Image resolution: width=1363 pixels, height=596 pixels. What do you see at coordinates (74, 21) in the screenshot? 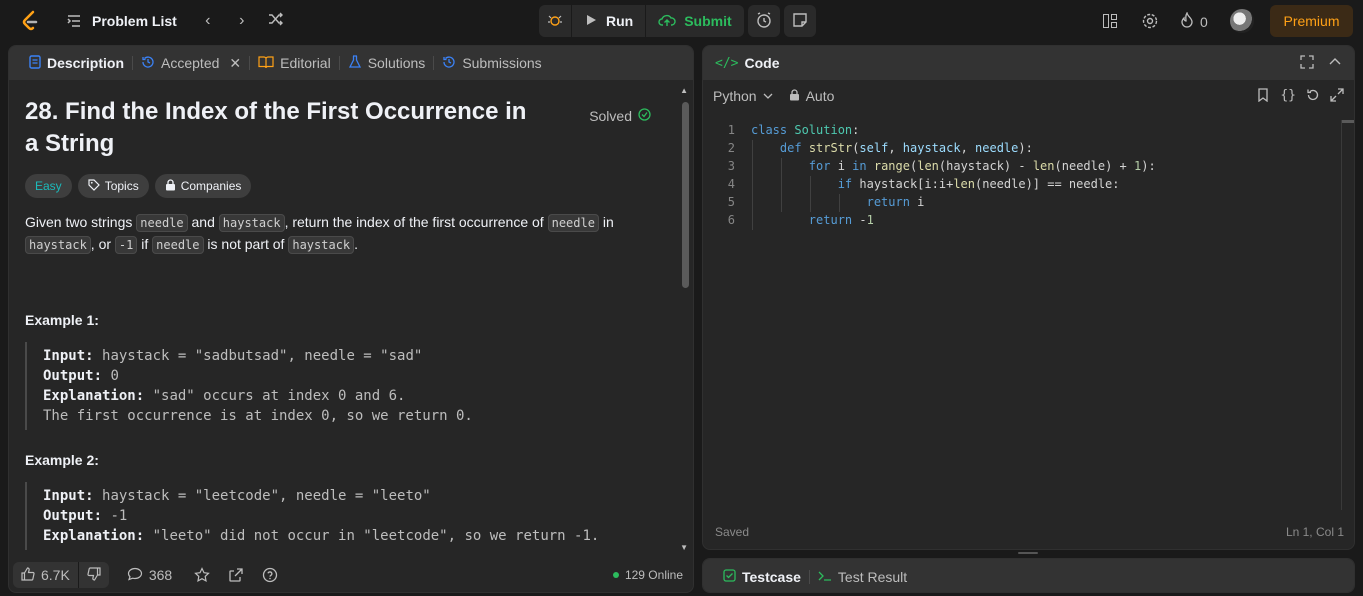
I see `problem-list-icon` at bounding box center [74, 21].